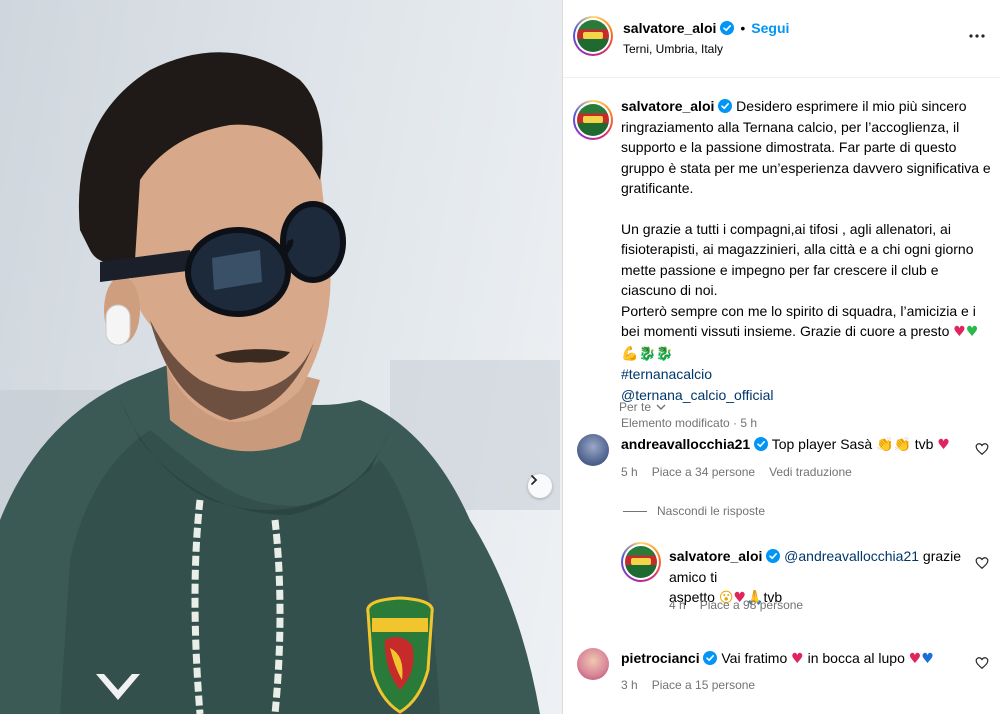  What do you see at coordinates (661, 407) in the screenshot?
I see `chevron-down-icon` at bounding box center [661, 407].